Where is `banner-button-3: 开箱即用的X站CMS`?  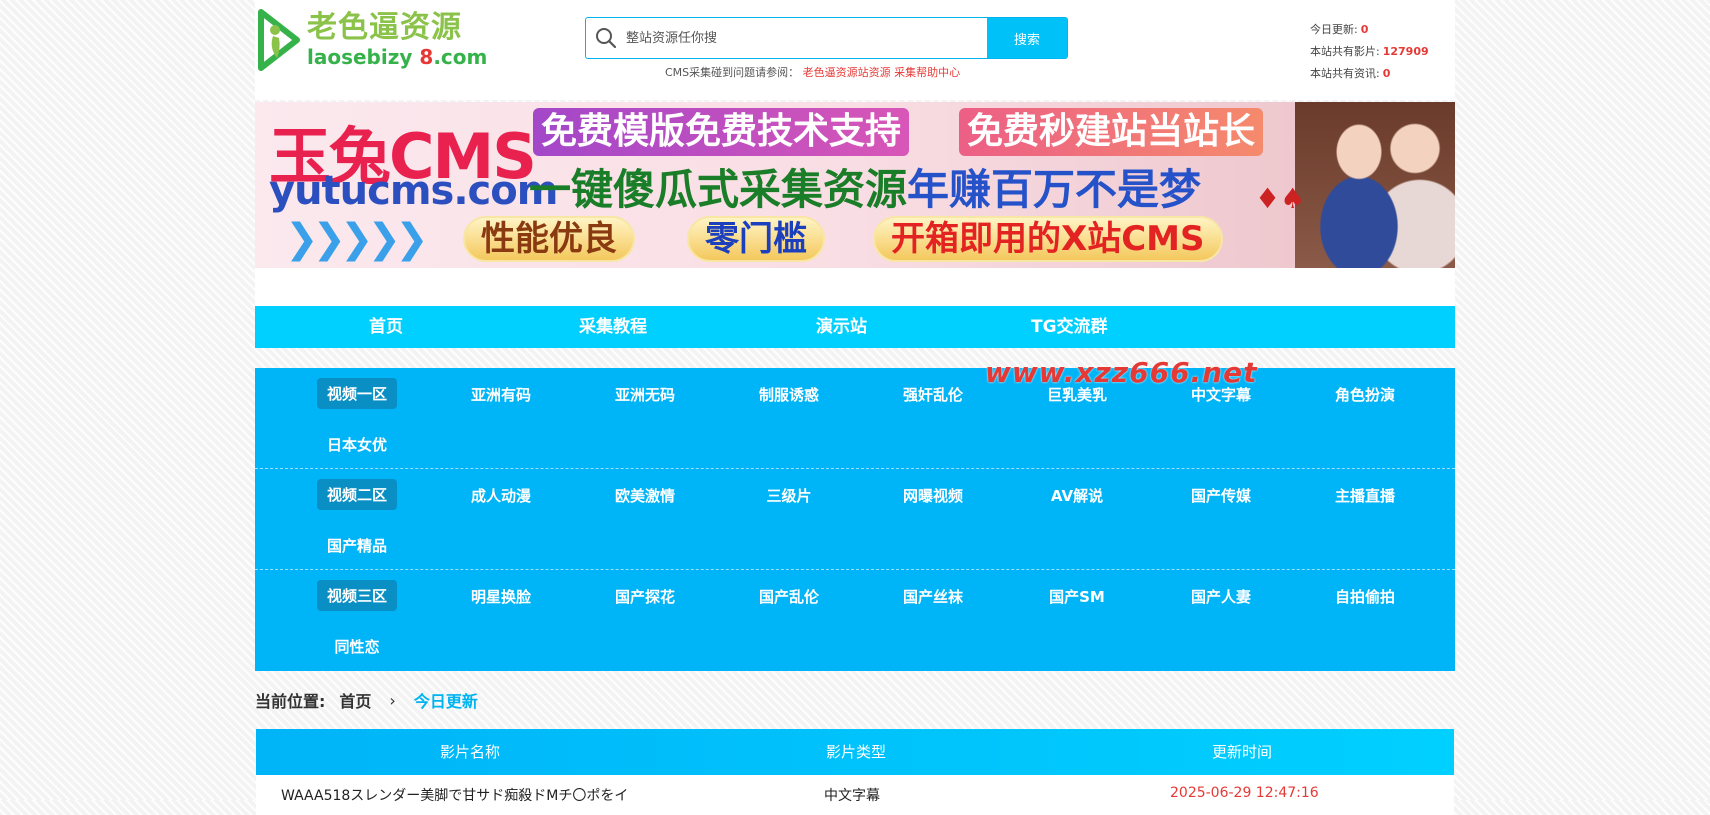
banner-button-3: 开箱即用的X站CMS is located at coordinates (1048, 239).